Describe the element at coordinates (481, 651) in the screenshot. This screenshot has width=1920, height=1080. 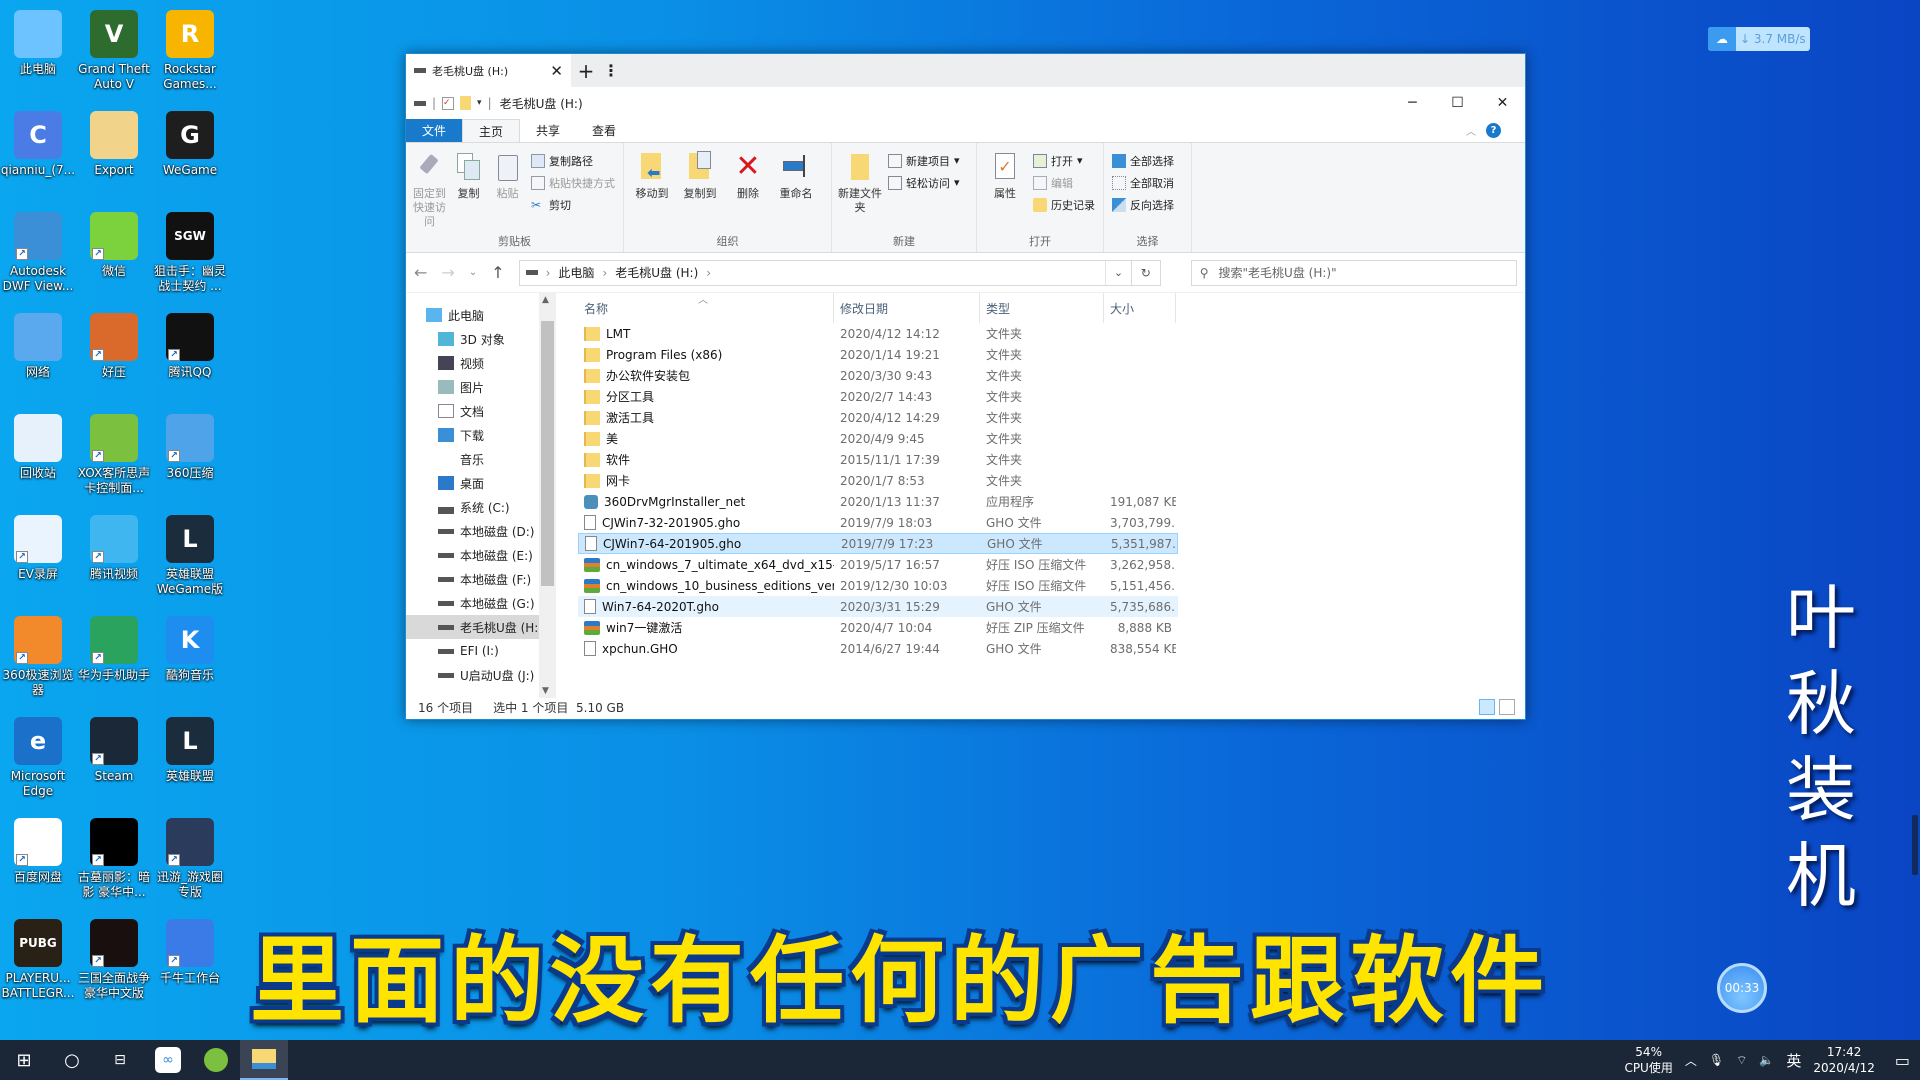
I see `nav-item: EFI (I:)` at that location.